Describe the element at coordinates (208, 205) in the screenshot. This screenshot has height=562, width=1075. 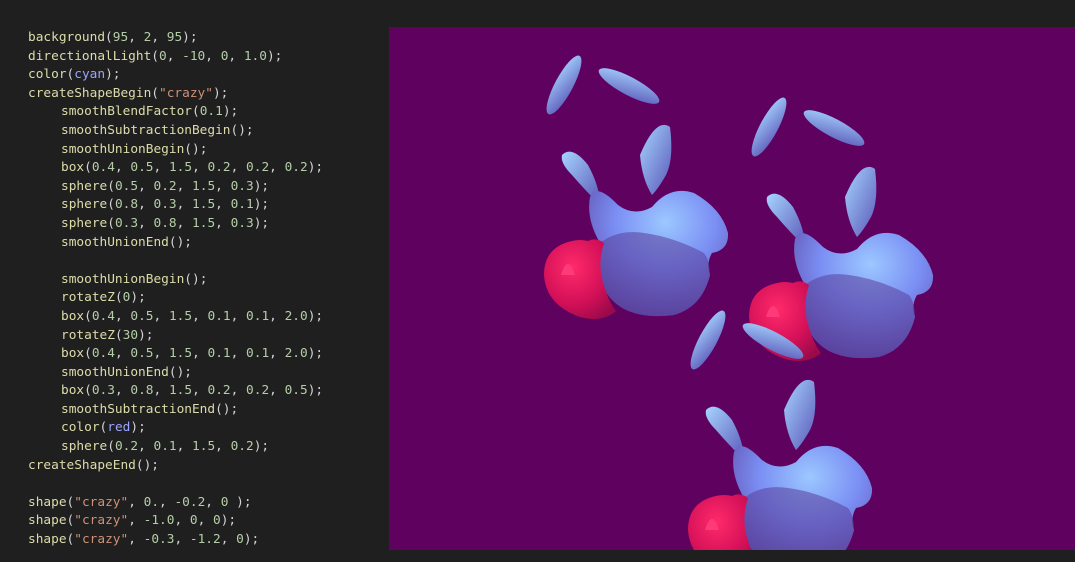
I see `code-line: sphere(0.8, 0.3, 1.5, 0.1);` at that location.